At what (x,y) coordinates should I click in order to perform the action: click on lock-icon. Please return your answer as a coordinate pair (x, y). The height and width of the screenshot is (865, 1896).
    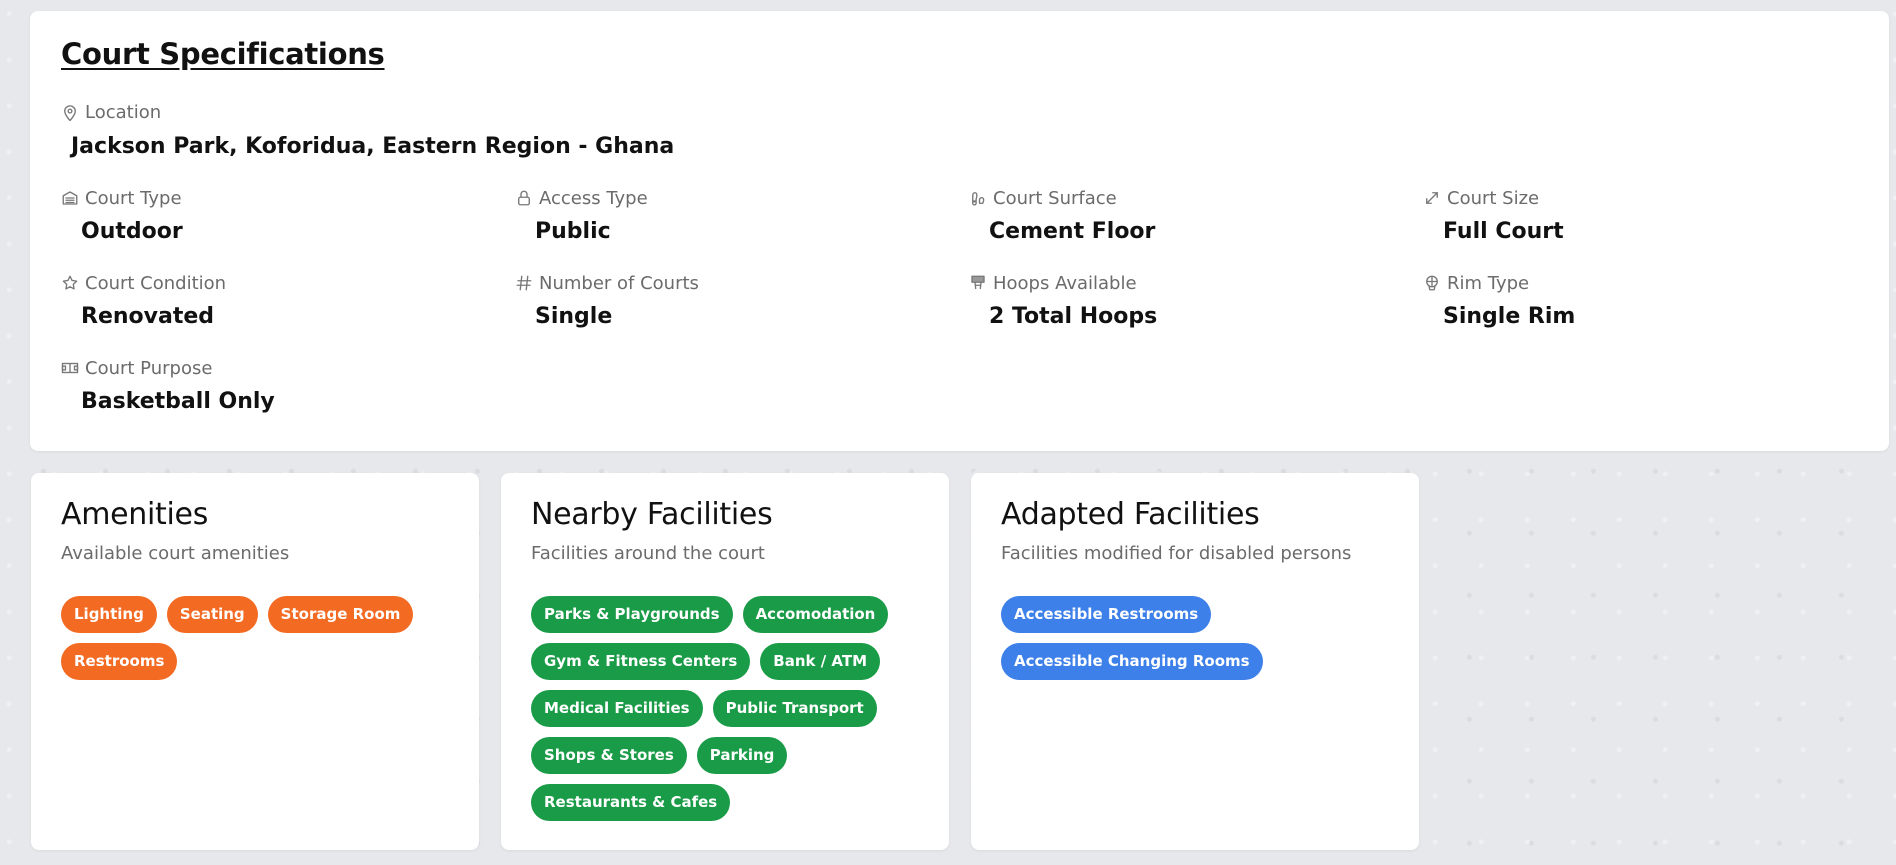
    Looking at the image, I should click on (524, 198).